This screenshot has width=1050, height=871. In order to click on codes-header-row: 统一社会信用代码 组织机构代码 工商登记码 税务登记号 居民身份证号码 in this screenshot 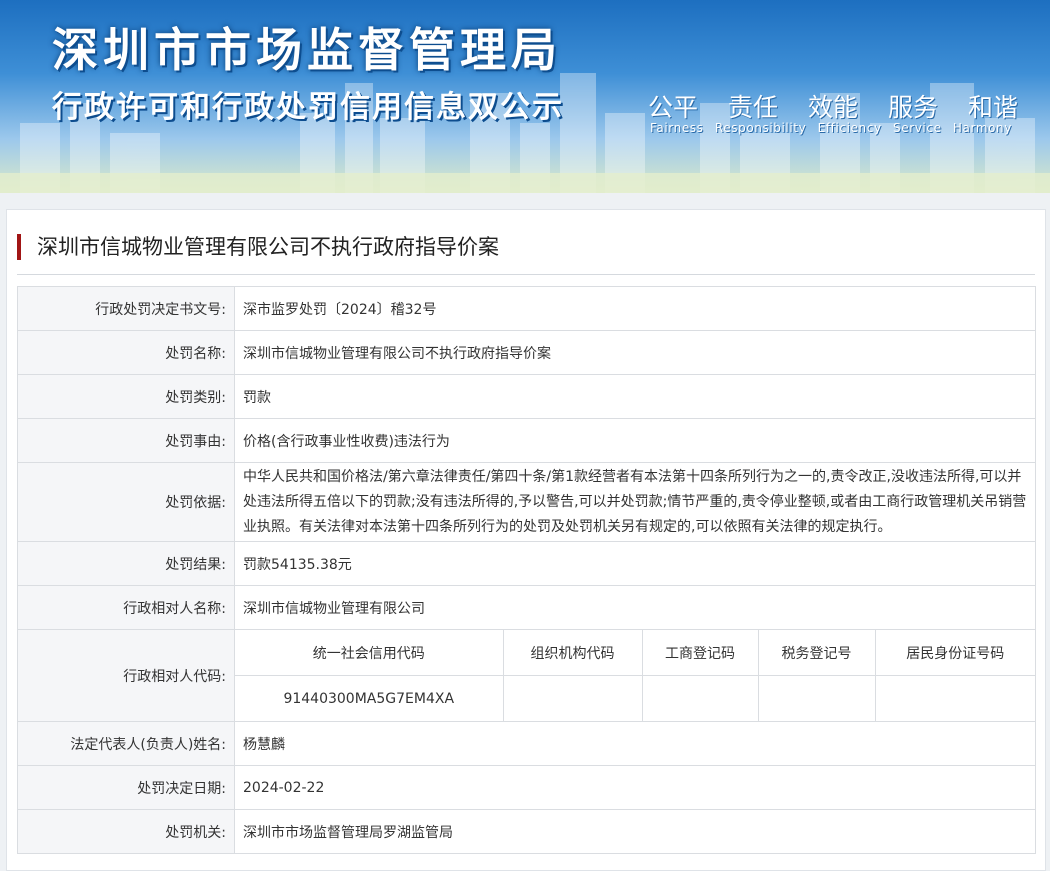, I will do `click(635, 653)`.